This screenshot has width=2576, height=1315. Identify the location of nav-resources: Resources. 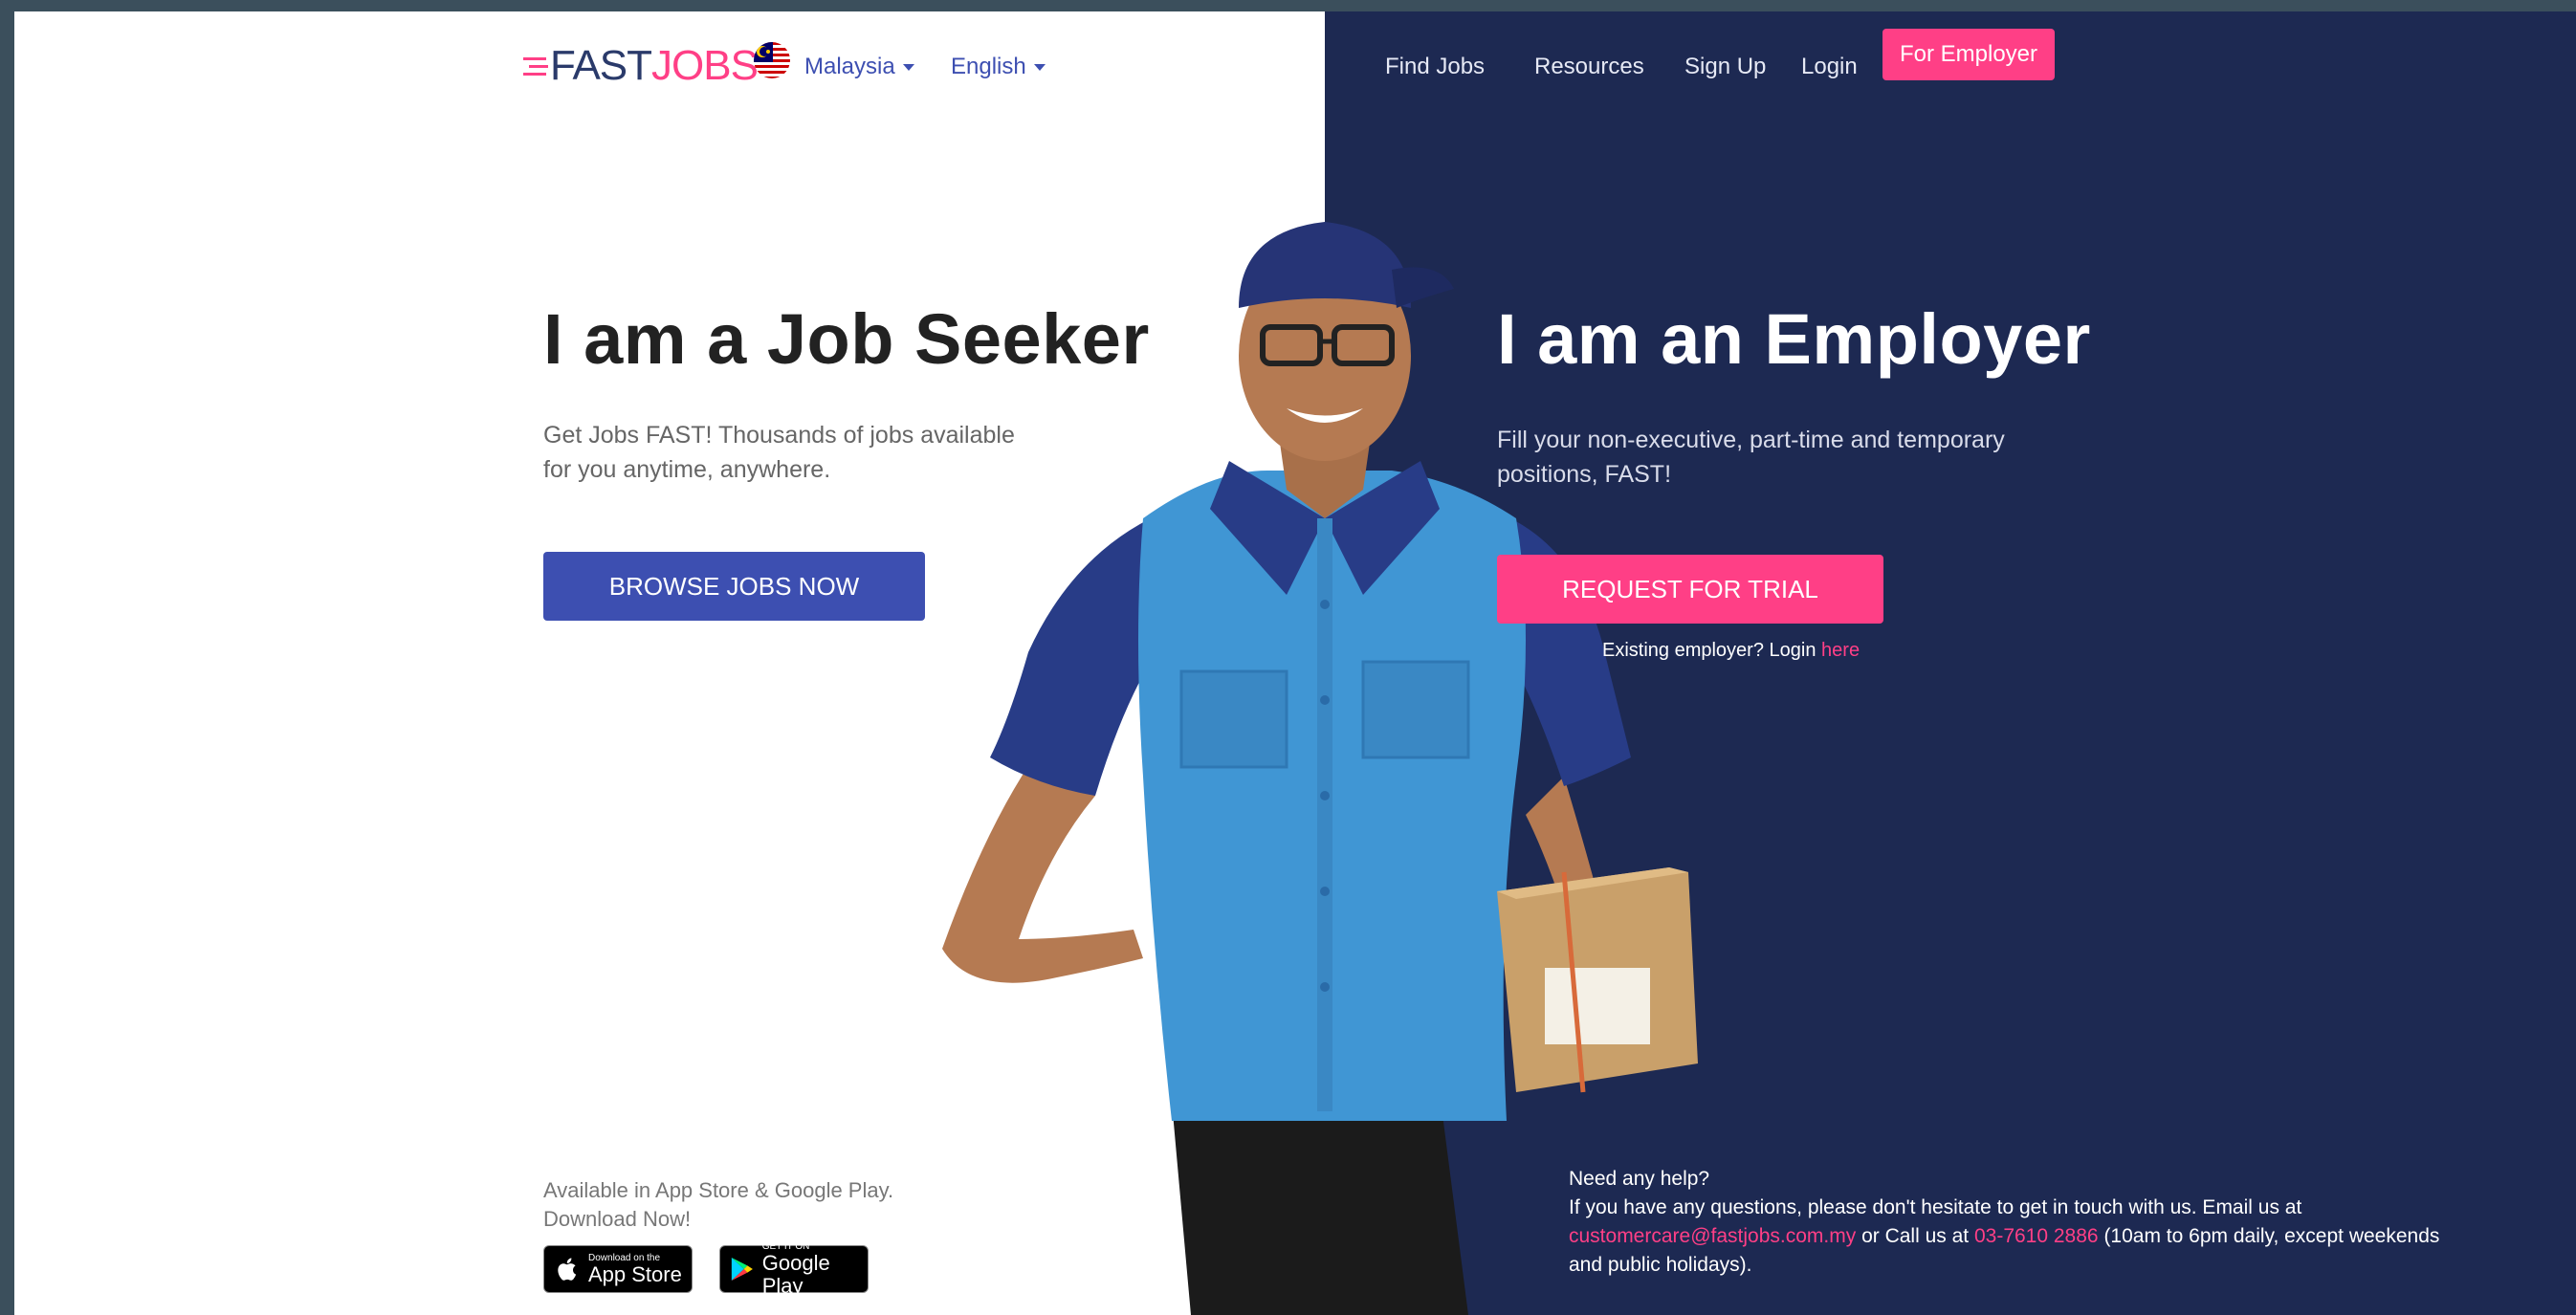
(1589, 67).